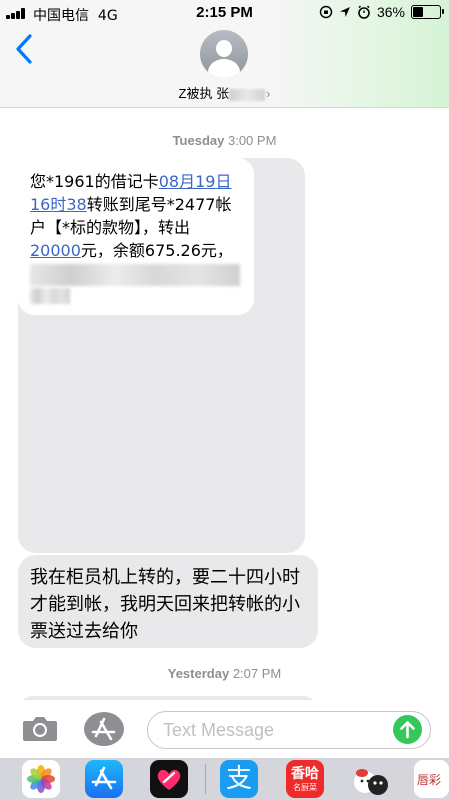 This screenshot has height=800, width=449. Describe the element at coordinates (427, 12) in the screenshot. I see `battery-icon` at that location.